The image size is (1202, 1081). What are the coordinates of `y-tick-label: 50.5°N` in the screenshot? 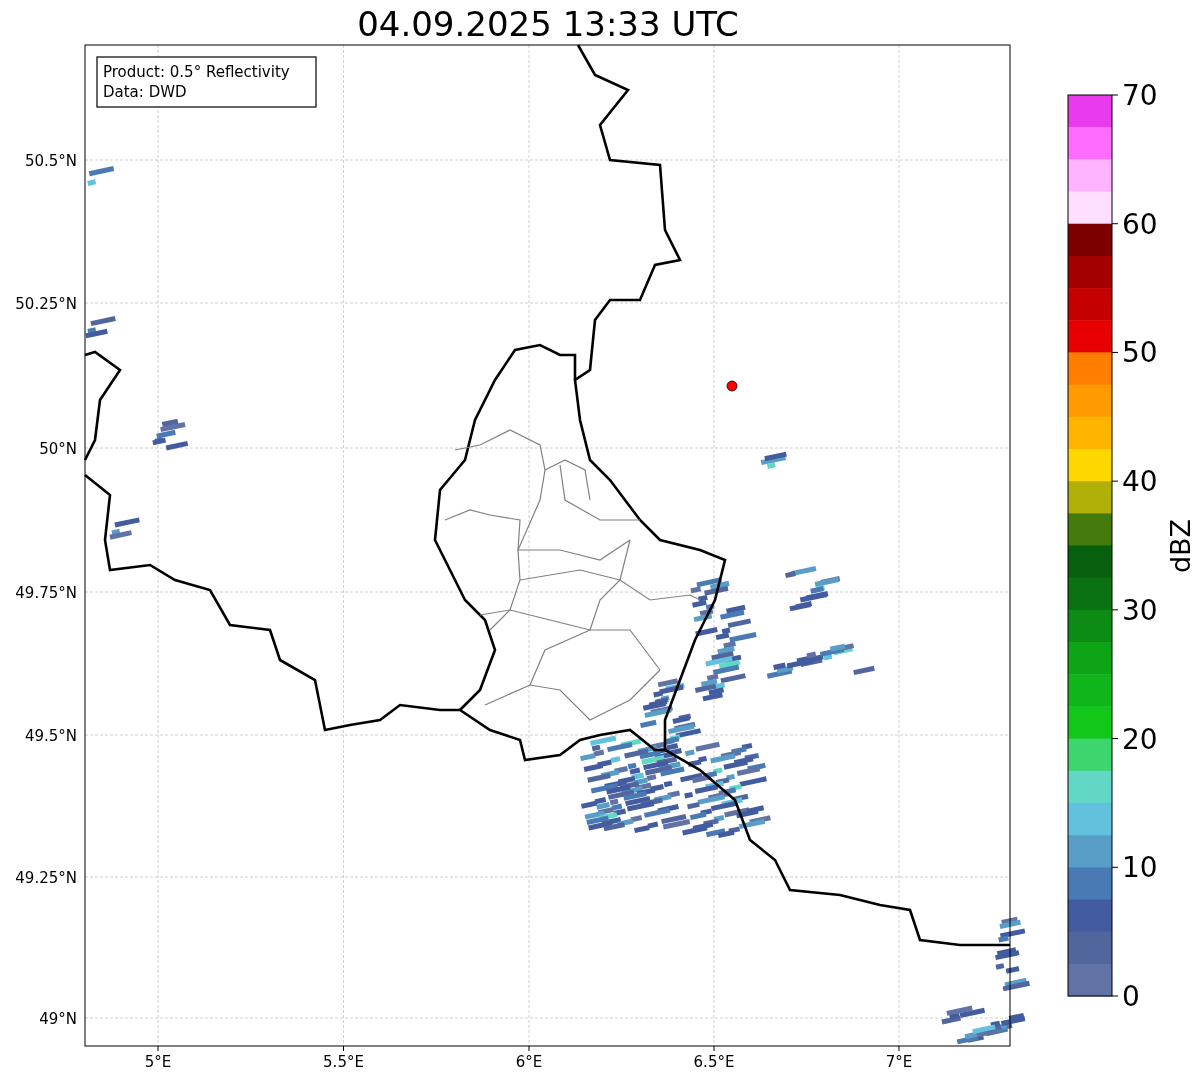 It's located at (50, 161).